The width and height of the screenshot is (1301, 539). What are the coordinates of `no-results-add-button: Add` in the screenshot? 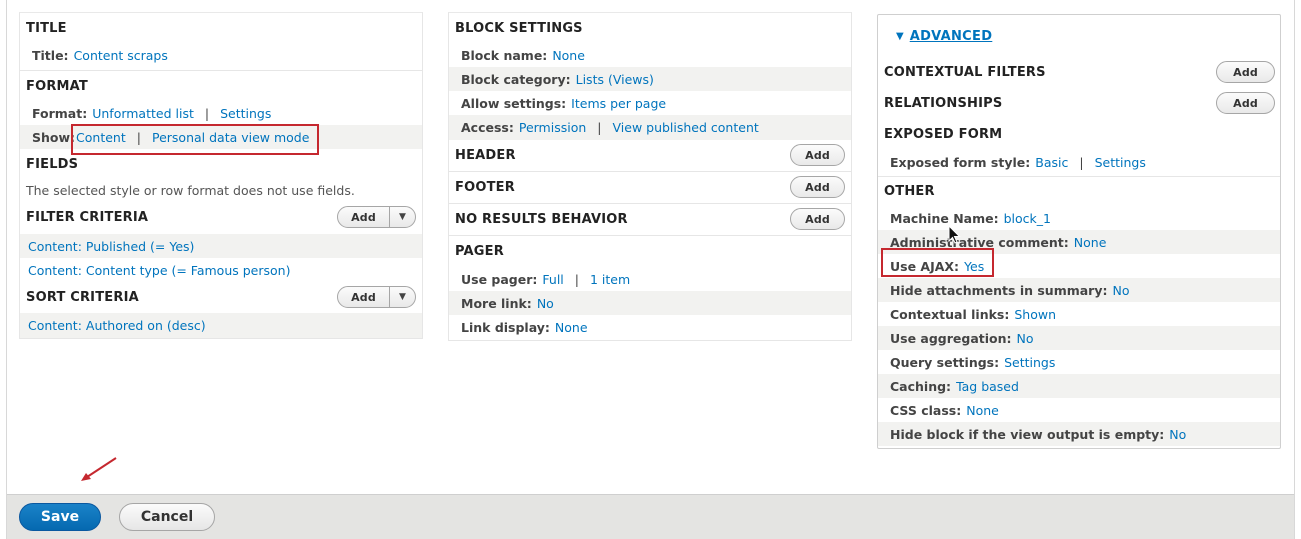 It's located at (817, 219).